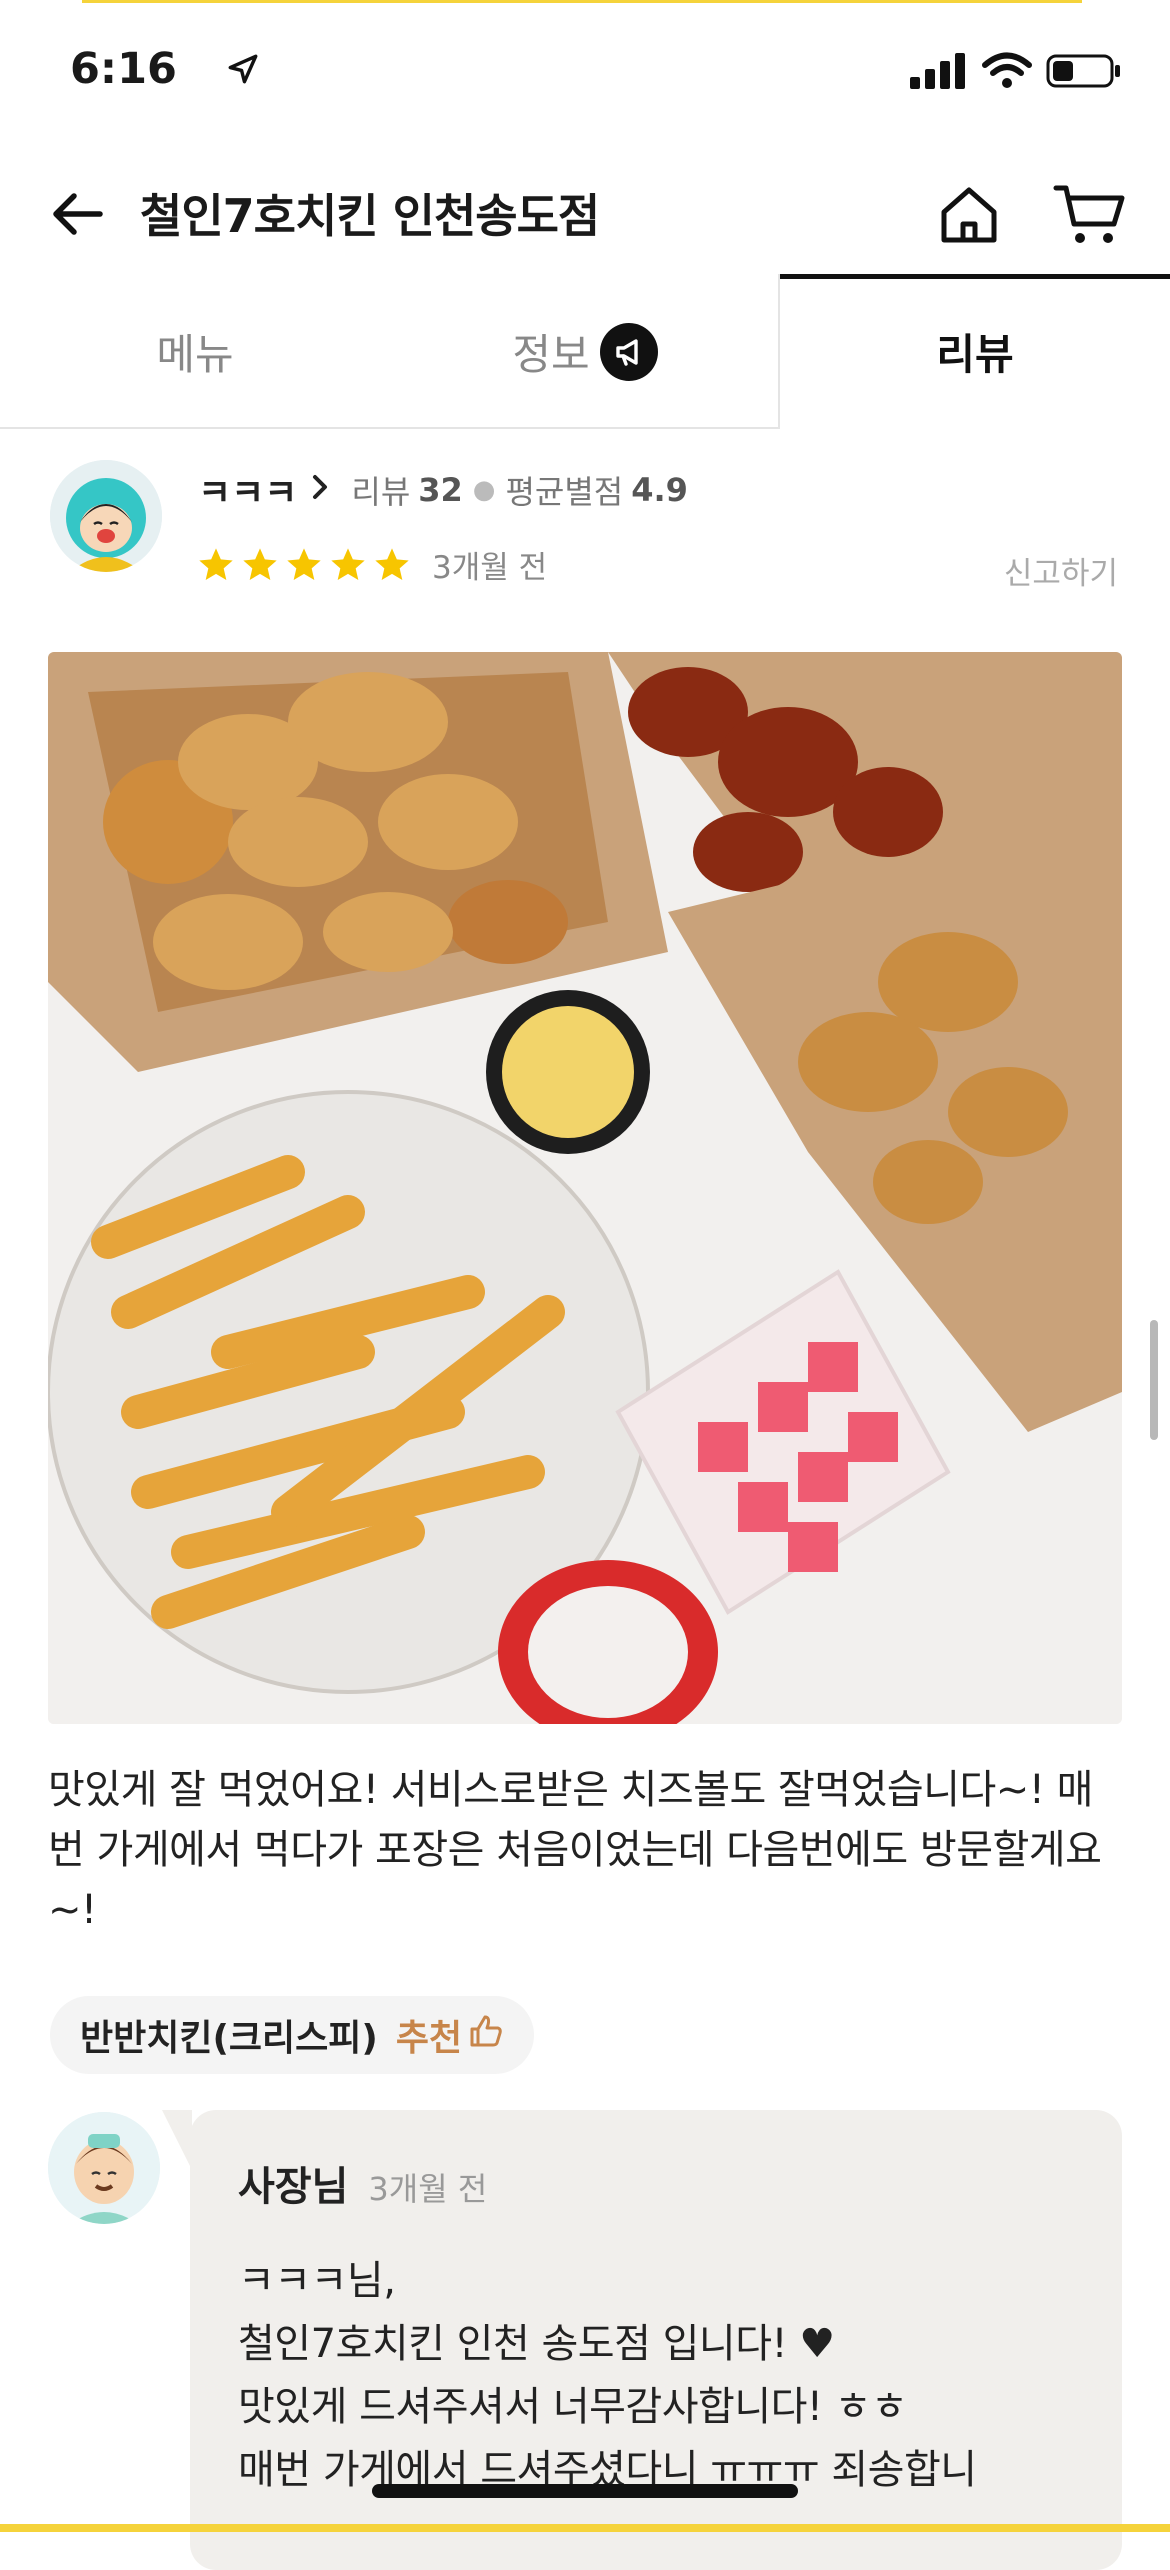 The image size is (1170, 2570). Describe the element at coordinates (486, 2035) in the screenshot. I see `thumbs-up-icon` at that location.